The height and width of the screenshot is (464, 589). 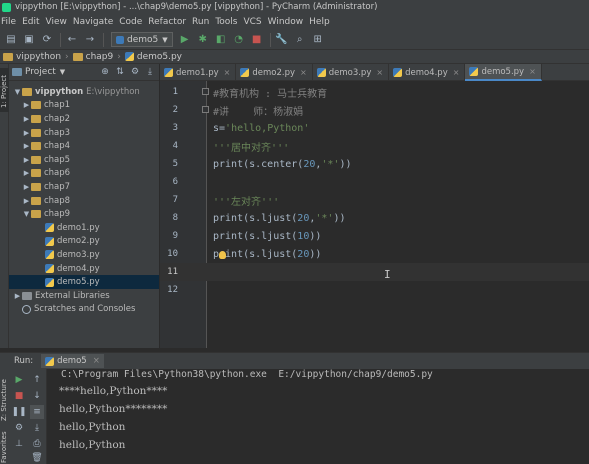 What do you see at coordinates (4, 90) in the screenshot?
I see `project-tool-tab: 1: Project` at bounding box center [4, 90].